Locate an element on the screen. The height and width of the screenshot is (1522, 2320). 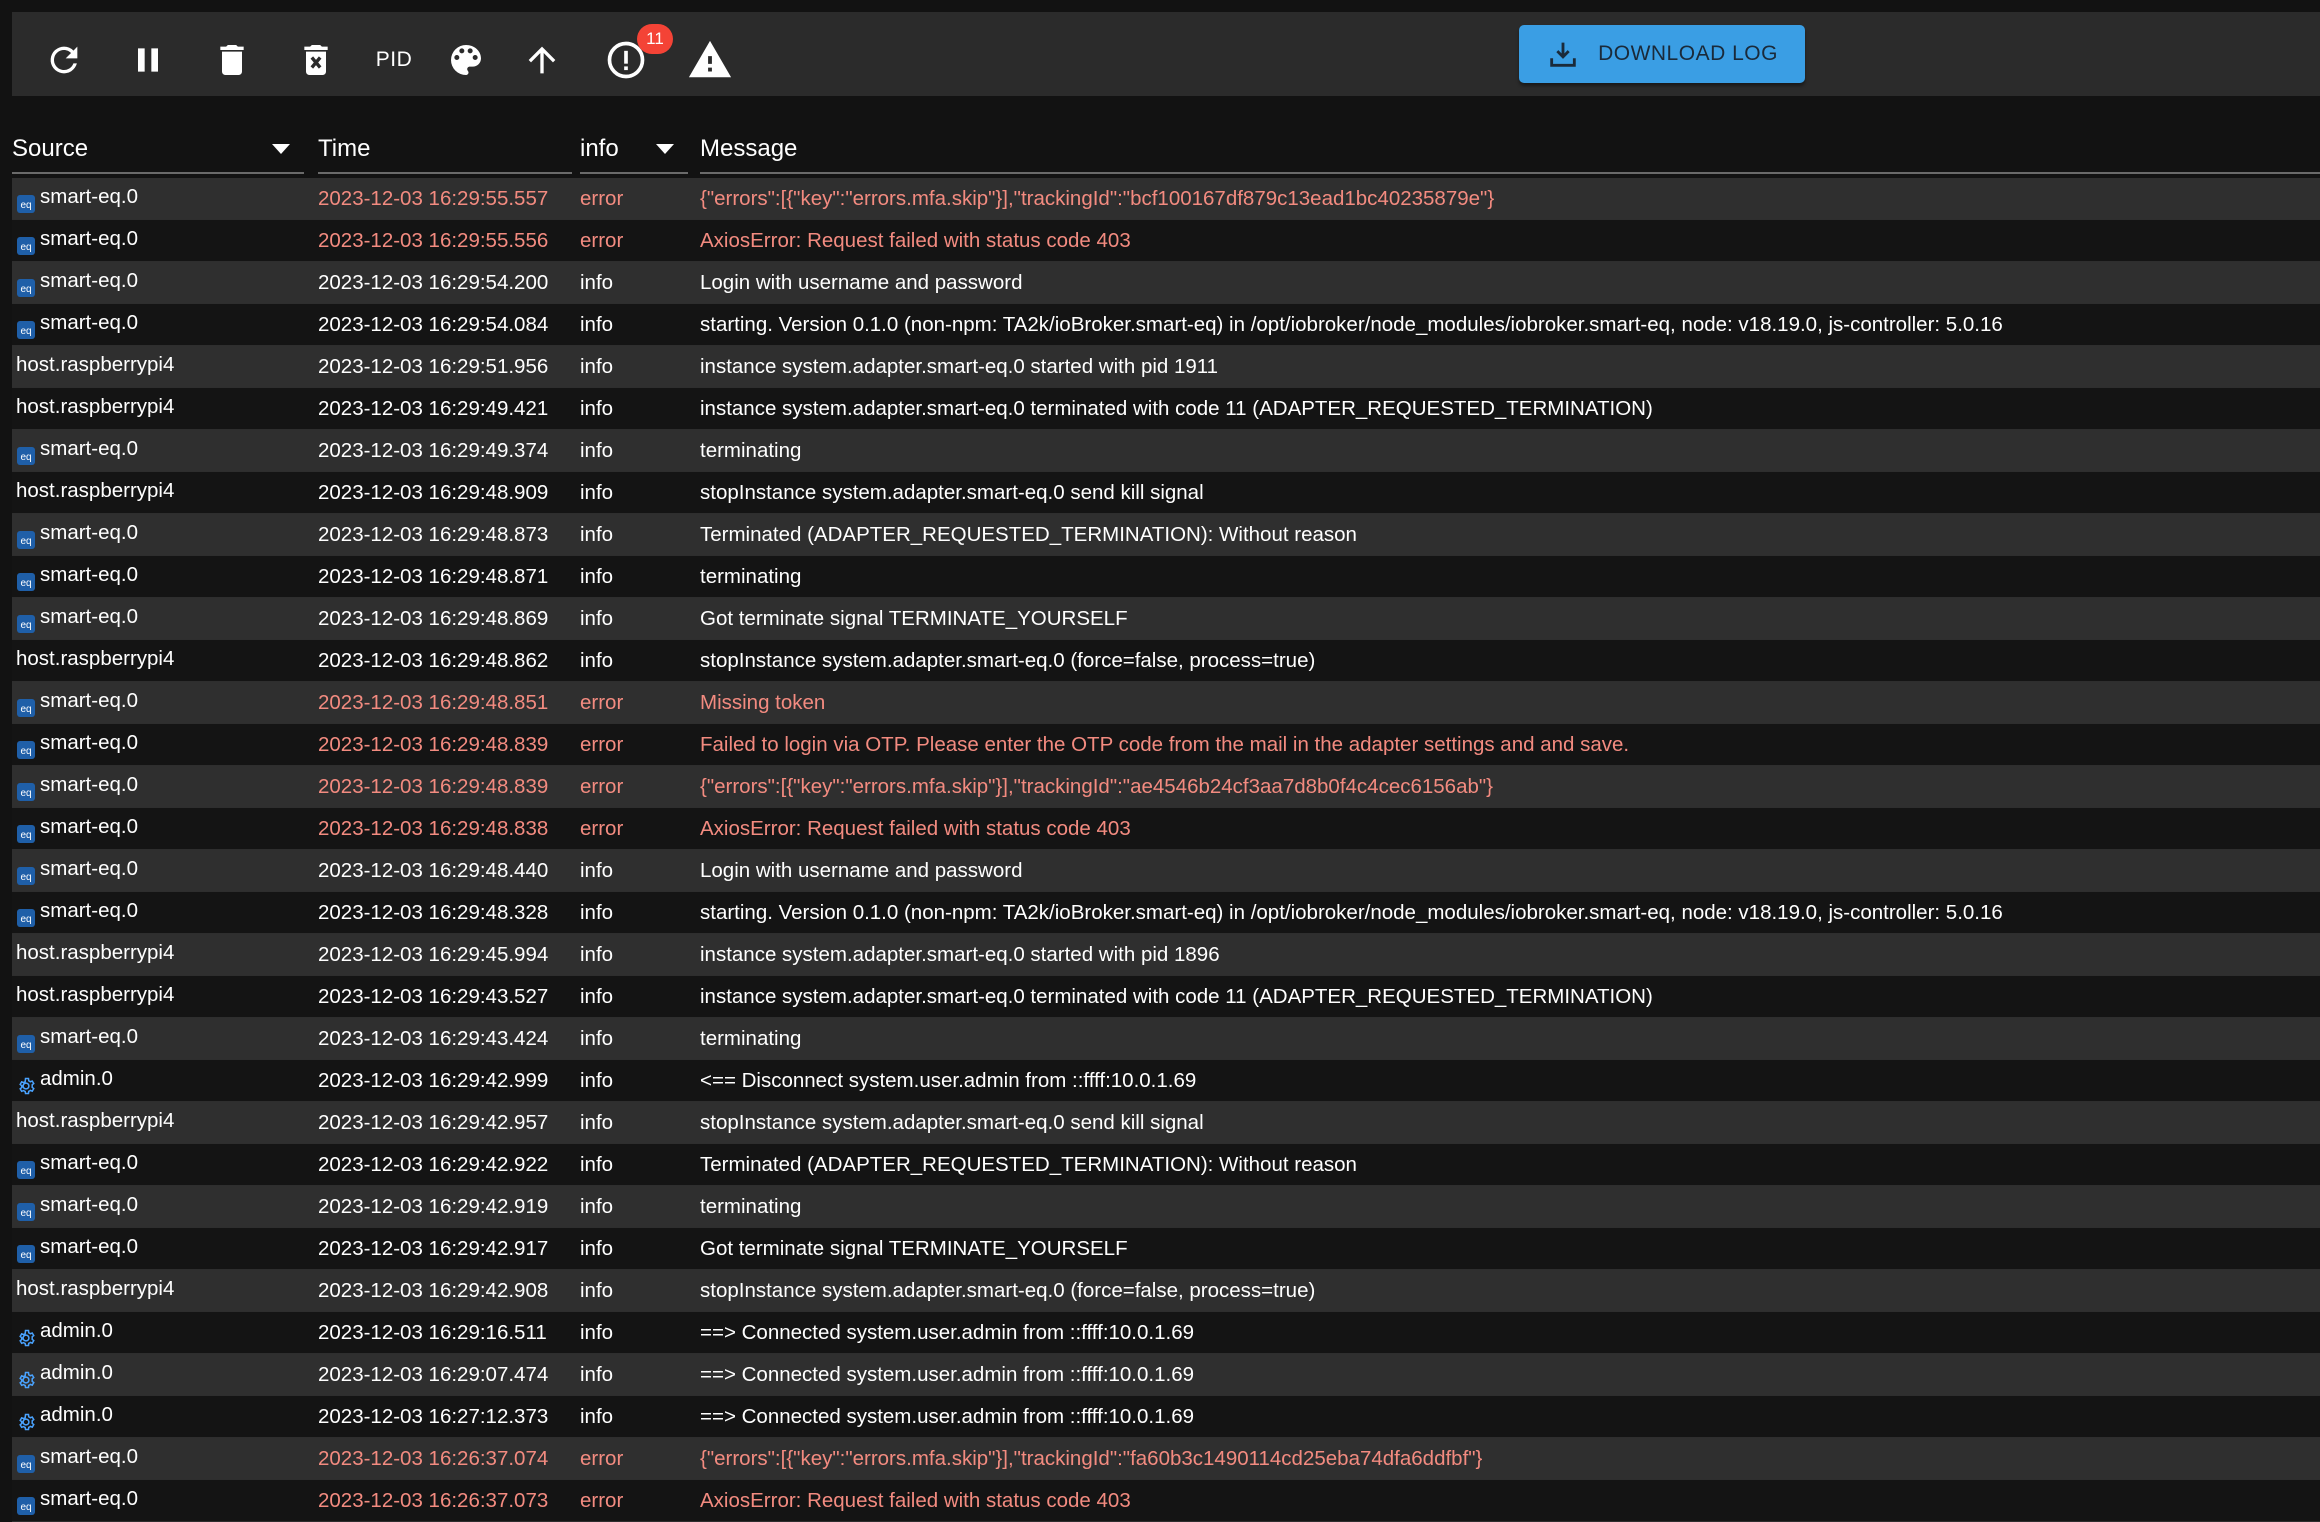
delete-log-file-button is located at coordinates (316, 60).